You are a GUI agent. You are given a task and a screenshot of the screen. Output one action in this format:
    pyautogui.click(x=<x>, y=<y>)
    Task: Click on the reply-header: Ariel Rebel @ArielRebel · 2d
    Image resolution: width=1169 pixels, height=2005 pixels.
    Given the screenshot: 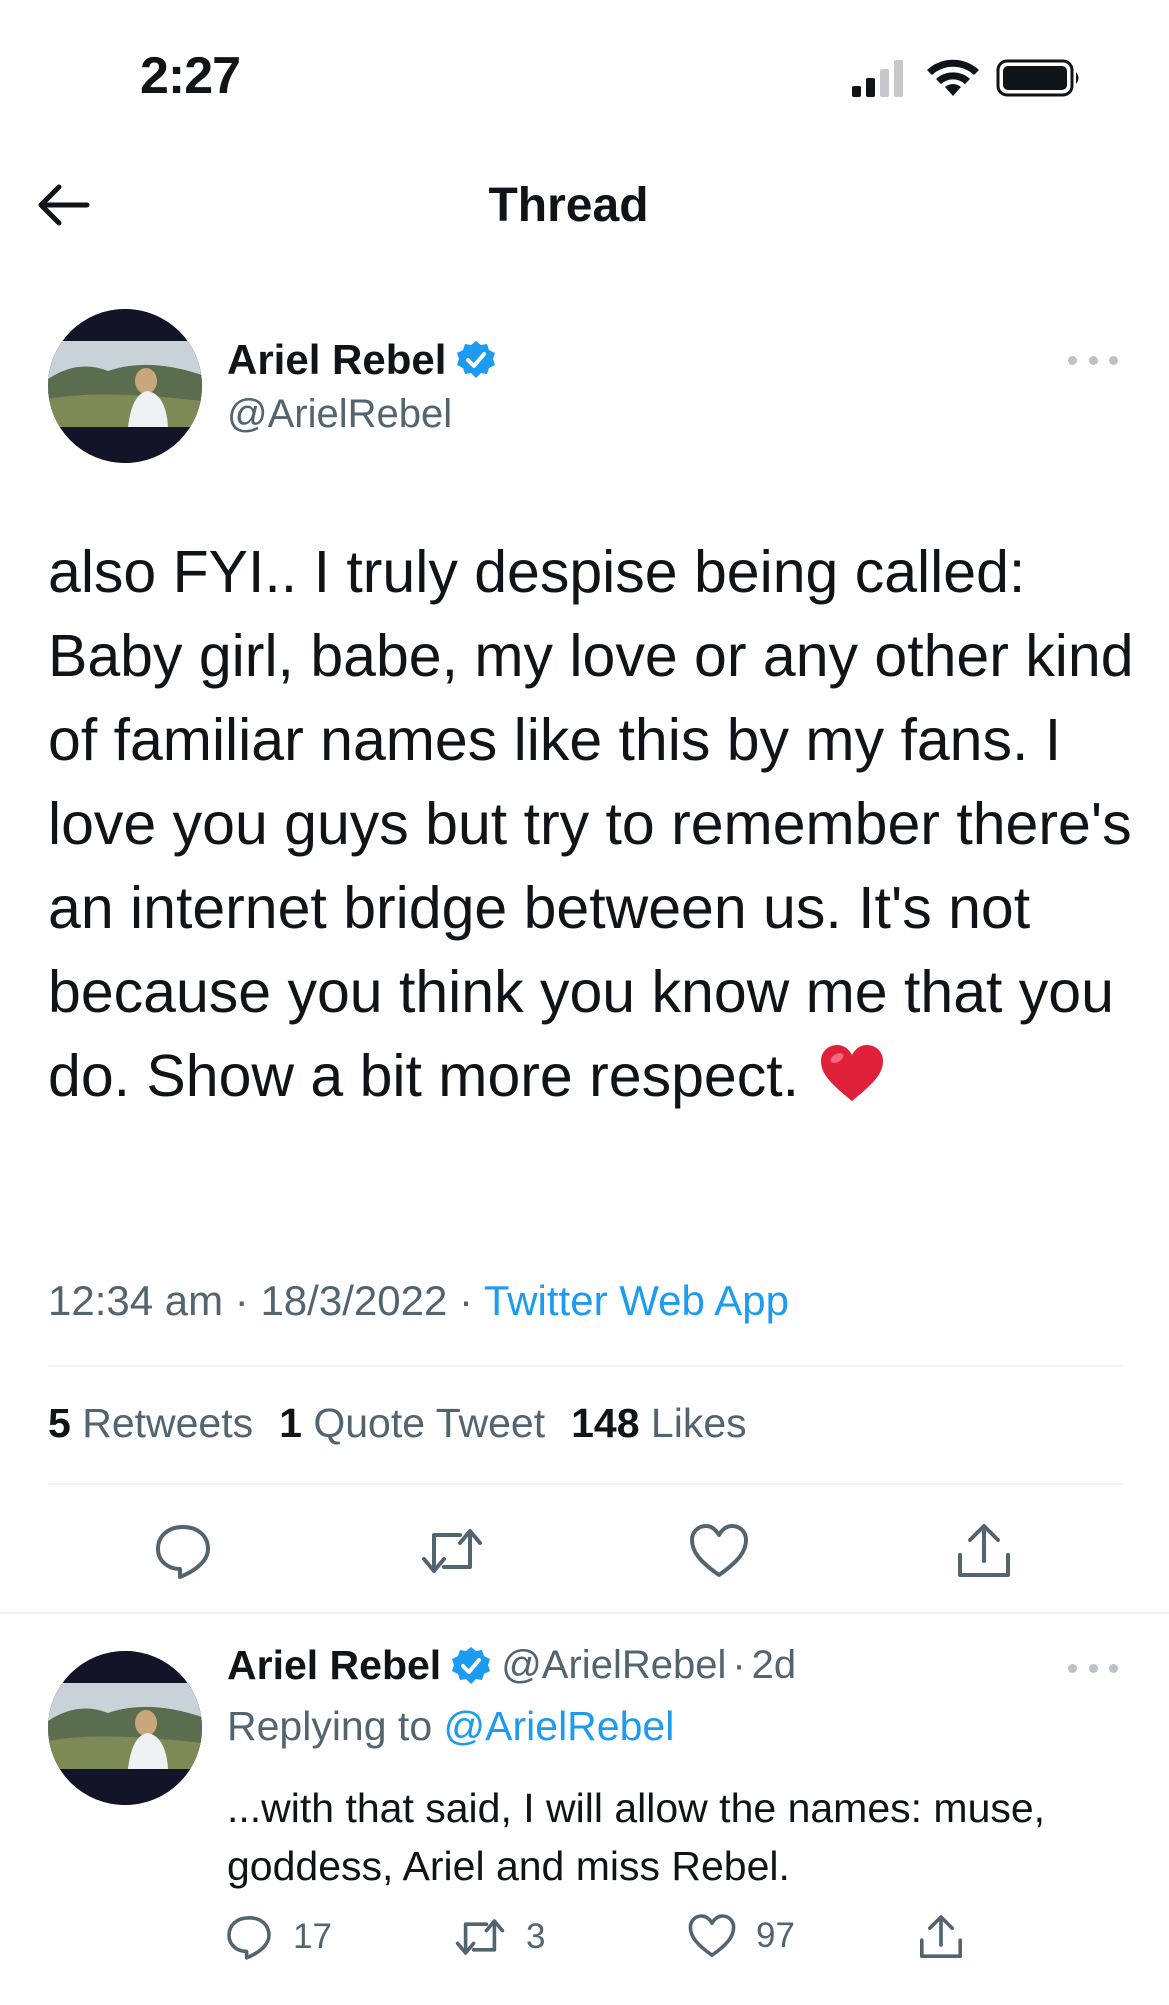 What is the action you would take?
    pyautogui.click(x=511, y=1665)
    